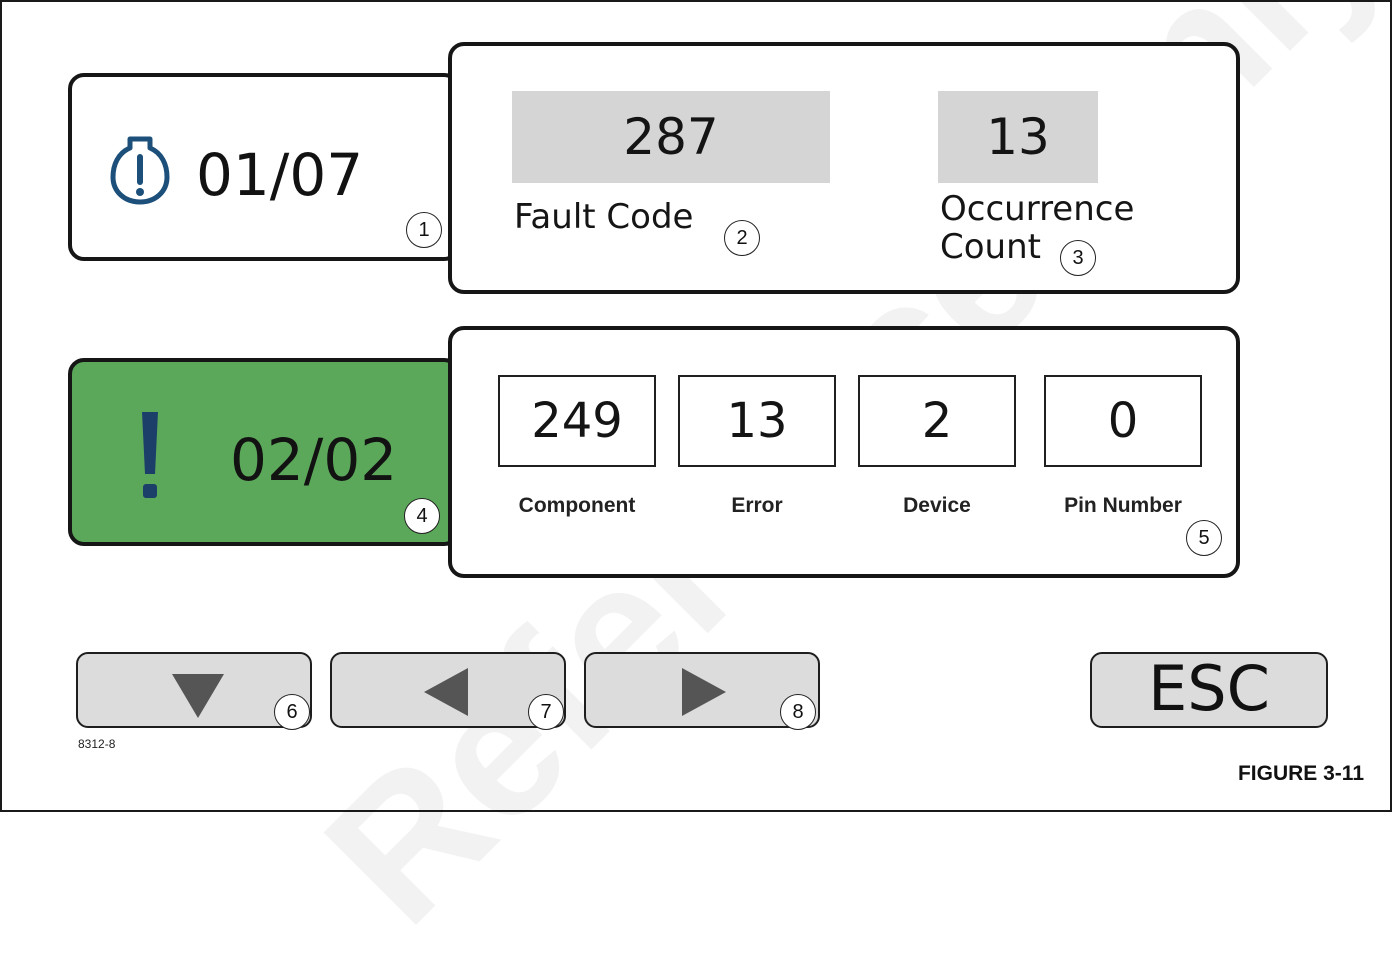 This screenshot has height=965, width=1392. Describe the element at coordinates (150, 456) in the screenshot. I see `exclamation-icon` at that location.